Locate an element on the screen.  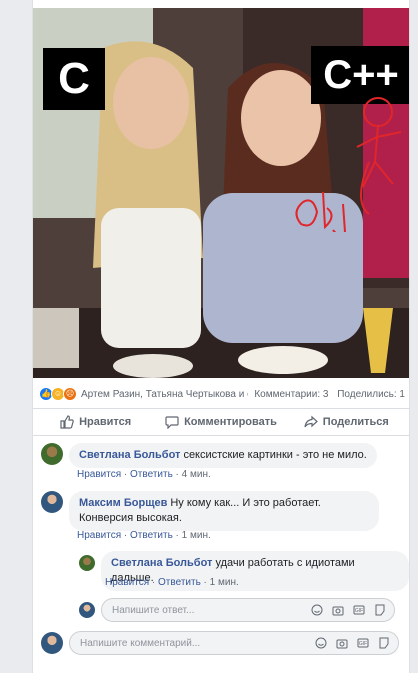
comment-author: Светлана Больбот is located at coordinates (129, 455).